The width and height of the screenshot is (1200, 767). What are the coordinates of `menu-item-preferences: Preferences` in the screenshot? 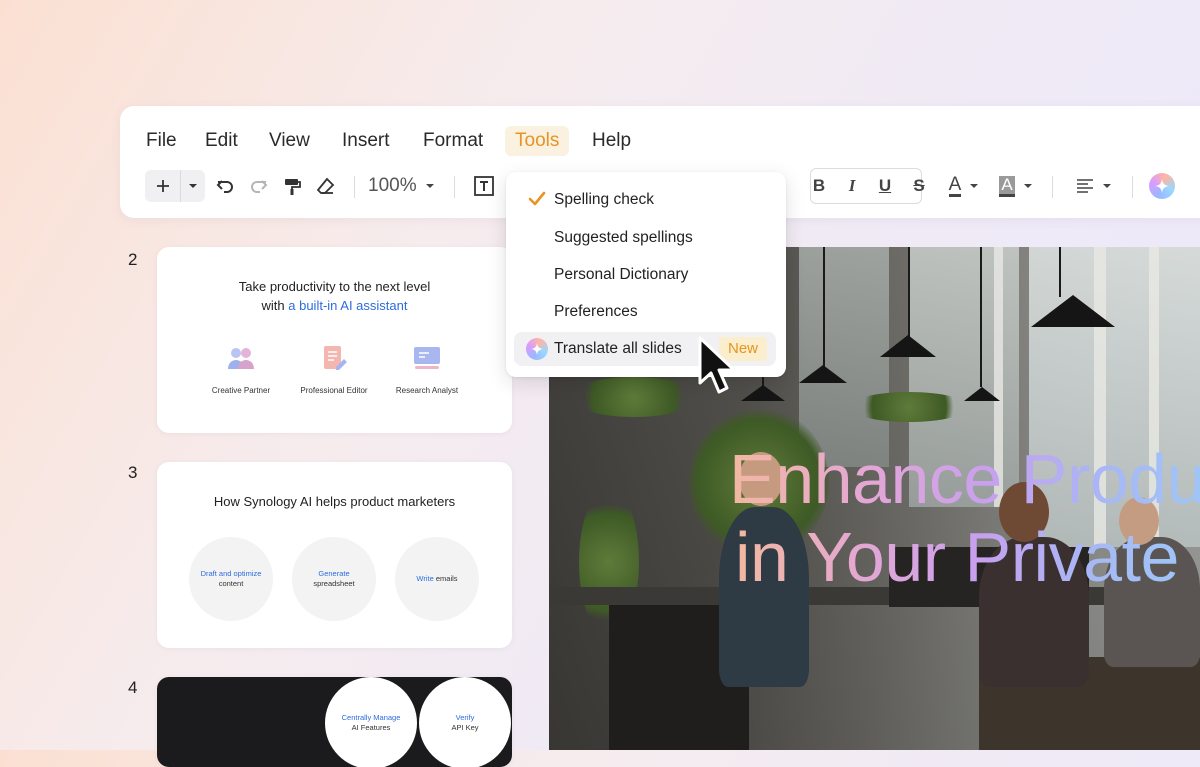 It's located at (646, 312).